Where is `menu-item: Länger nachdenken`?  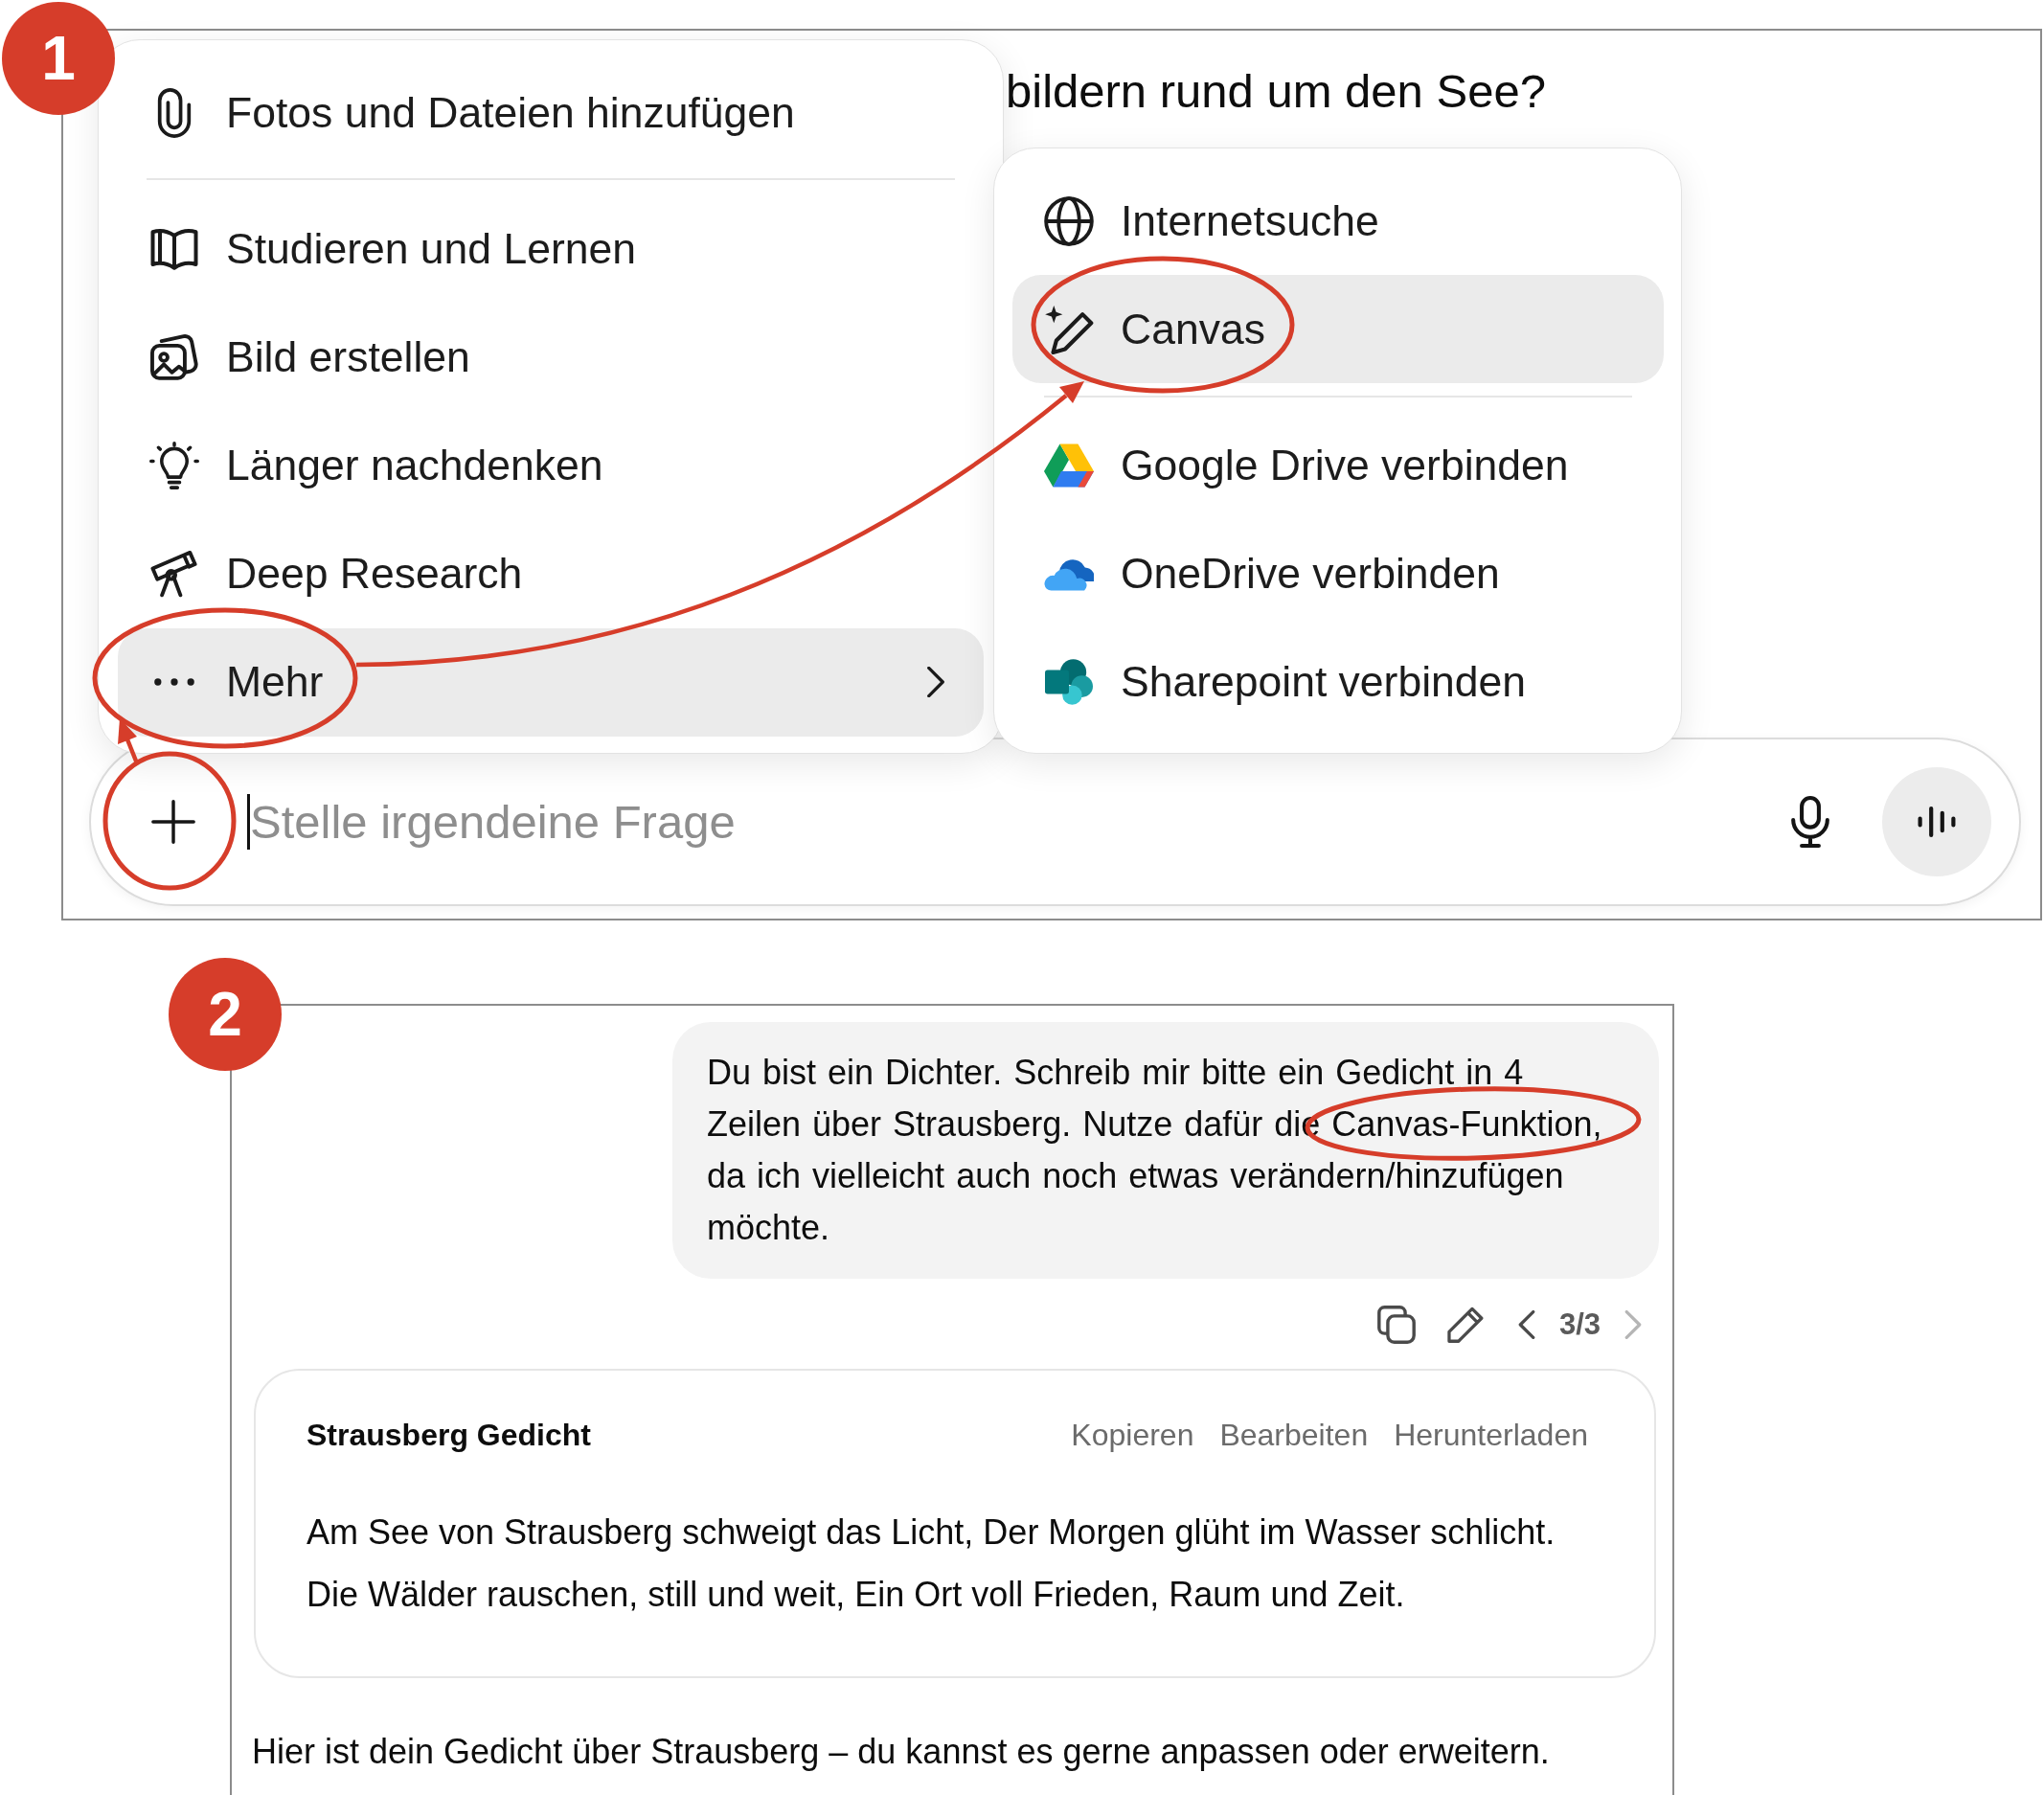 menu-item: Länger nachdenken is located at coordinates (551, 466).